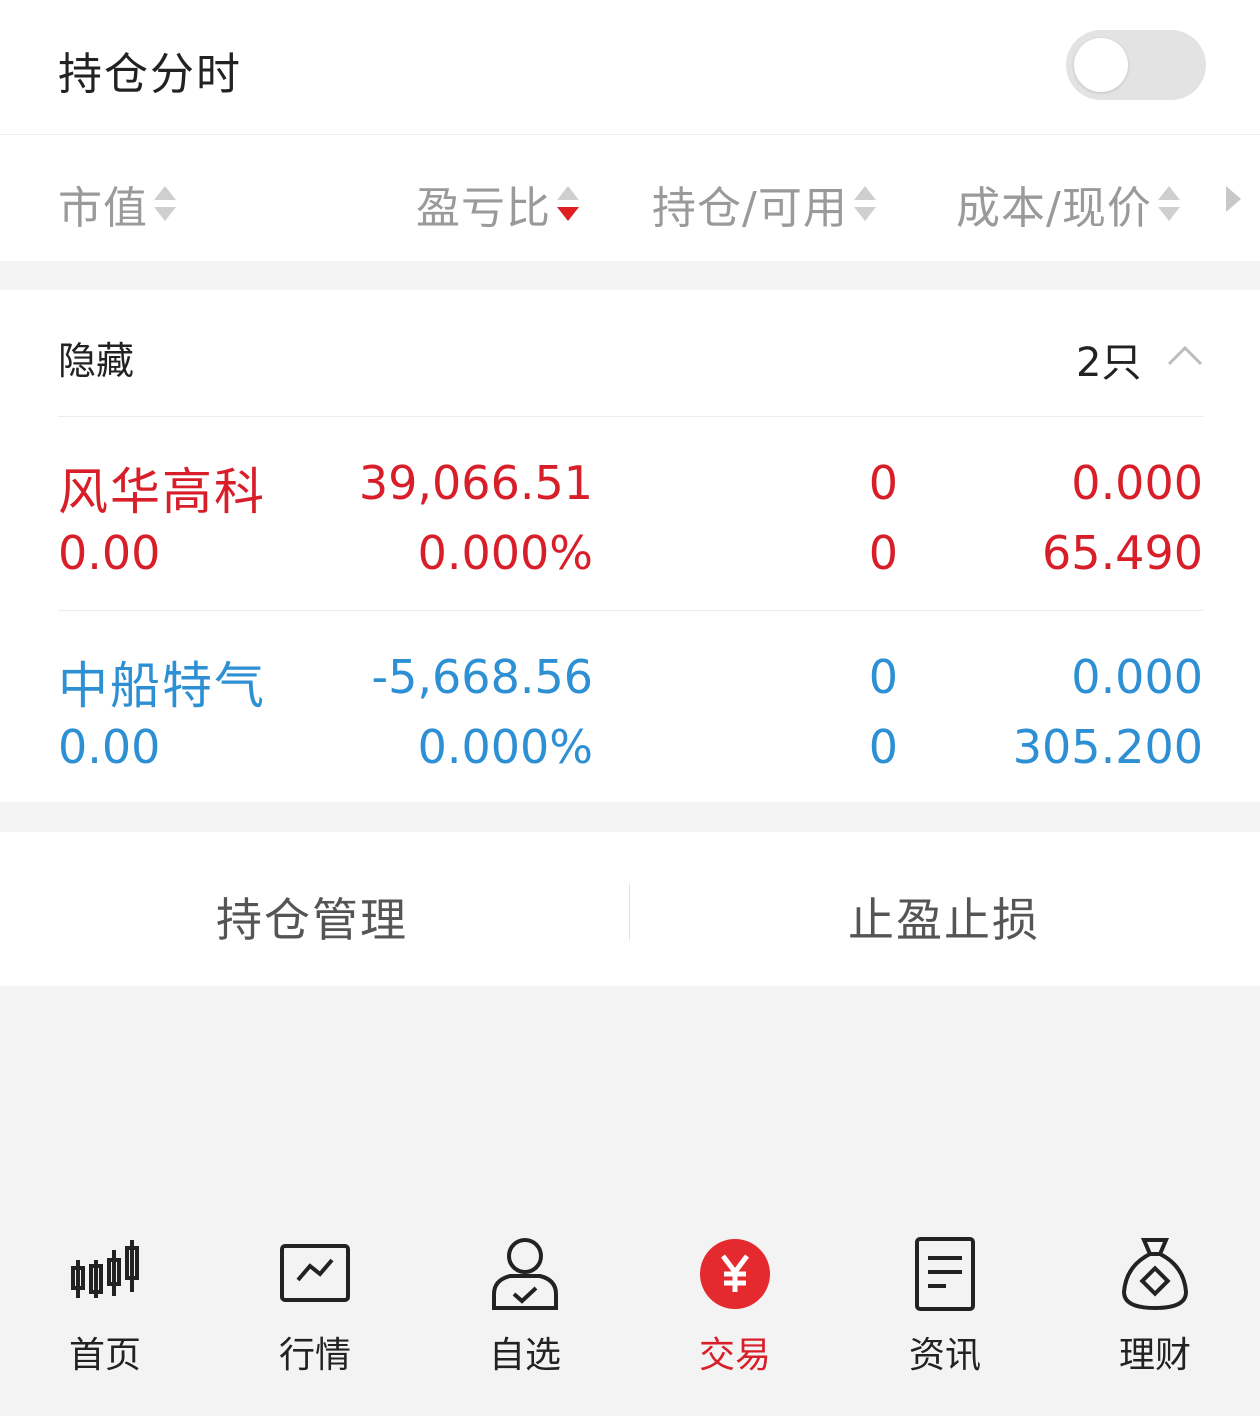 The width and height of the screenshot is (1260, 1416). What do you see at coordinates (1155, 1274) in the screenshot?
I see `money-bag-icon` at bounding box center [1155, 1274].